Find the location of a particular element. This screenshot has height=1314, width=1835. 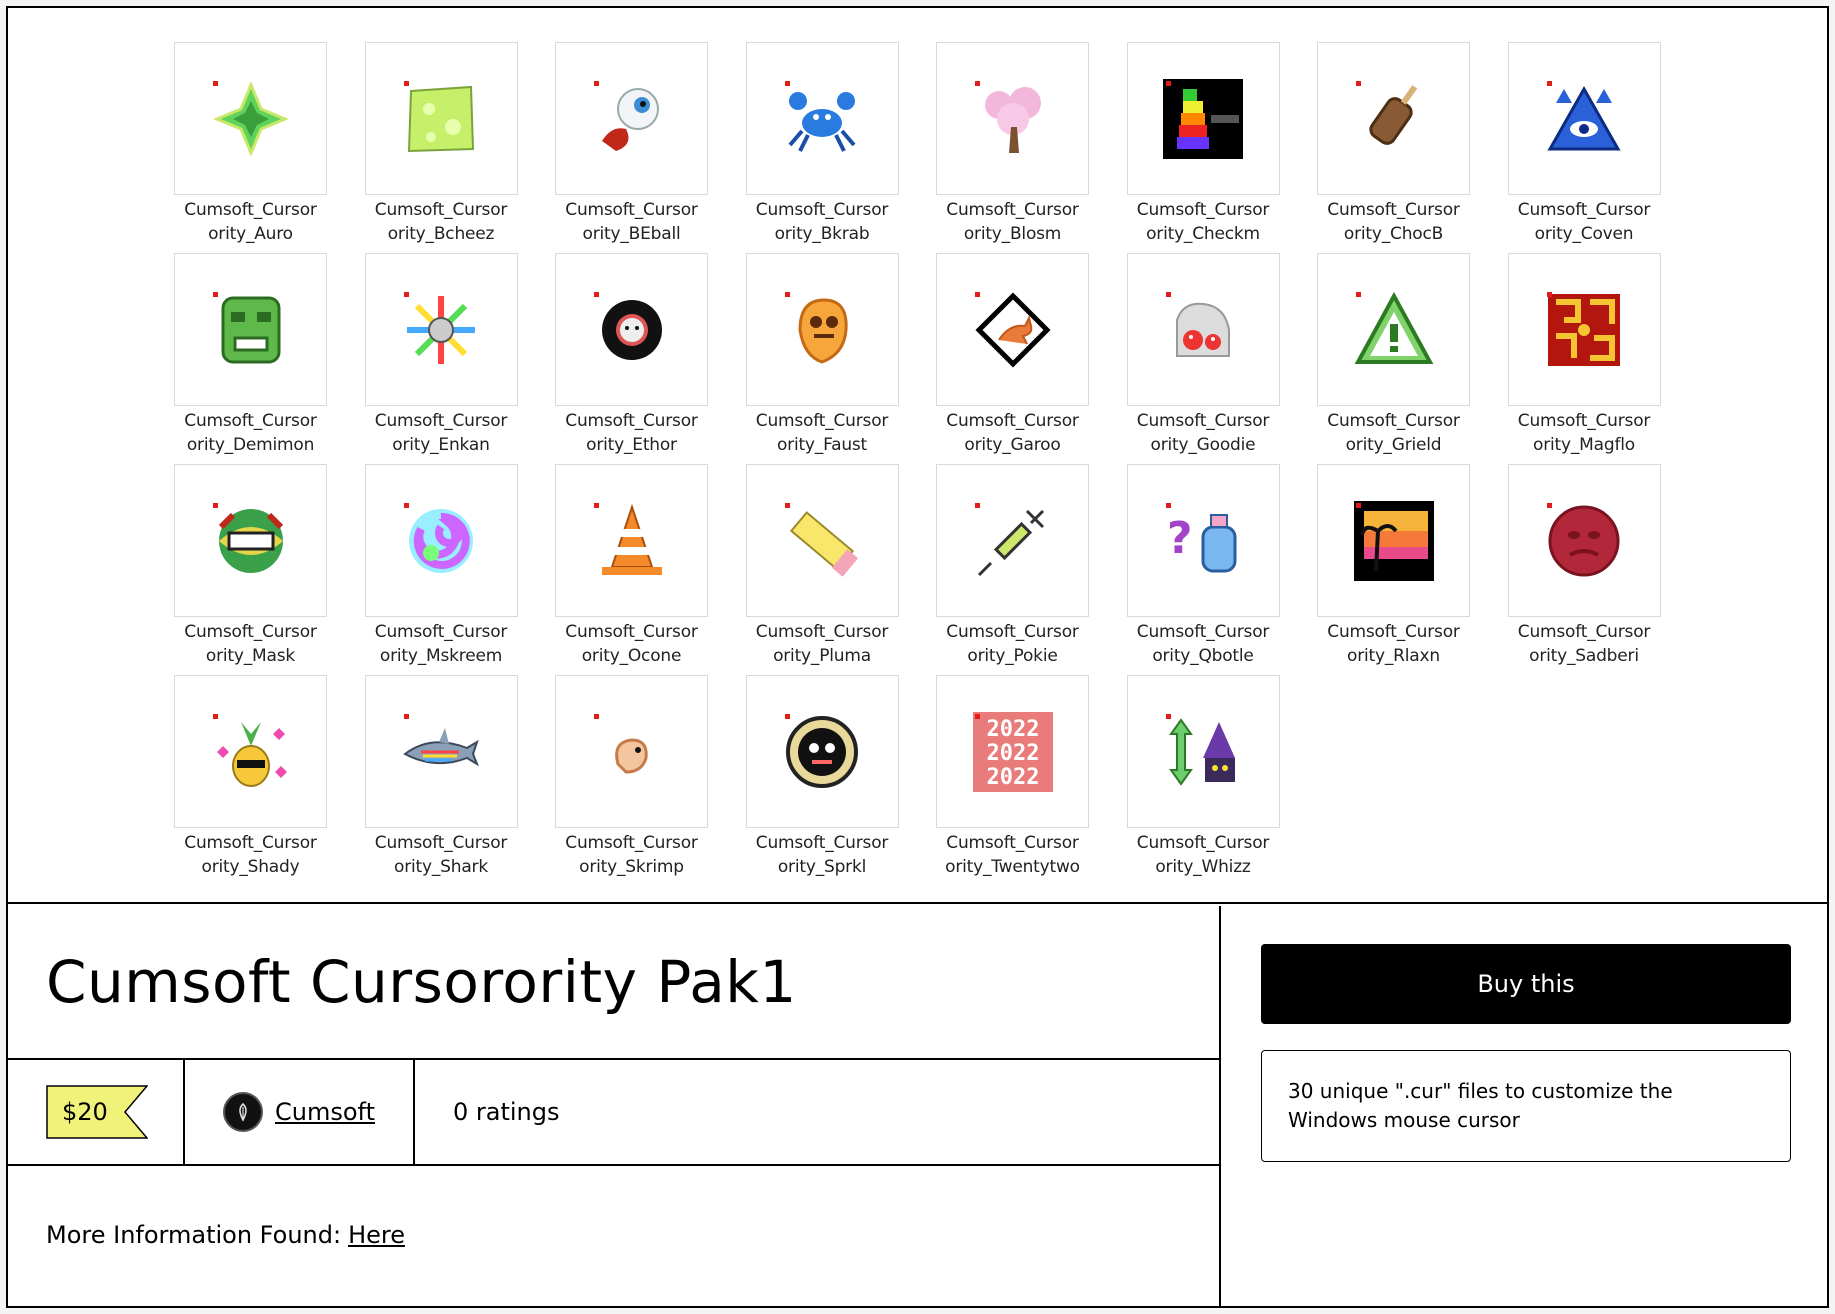

file-name-line-2: ority_Demimon is located at coordinates (250, 445).